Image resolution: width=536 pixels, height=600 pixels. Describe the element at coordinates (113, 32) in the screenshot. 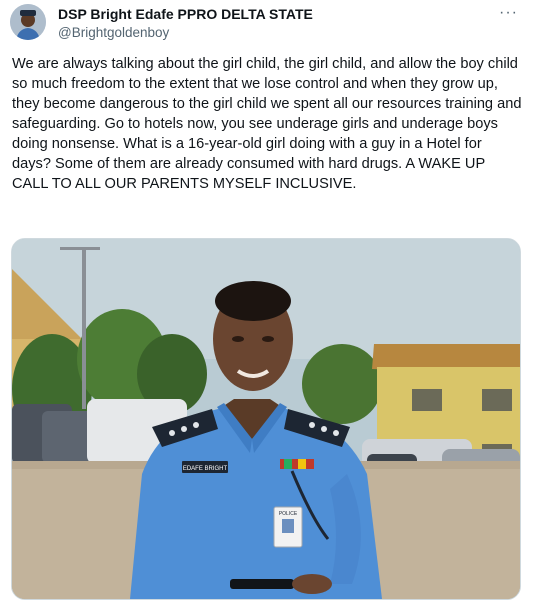

I see `author-handle: @Brightgoldenboy` at that location.